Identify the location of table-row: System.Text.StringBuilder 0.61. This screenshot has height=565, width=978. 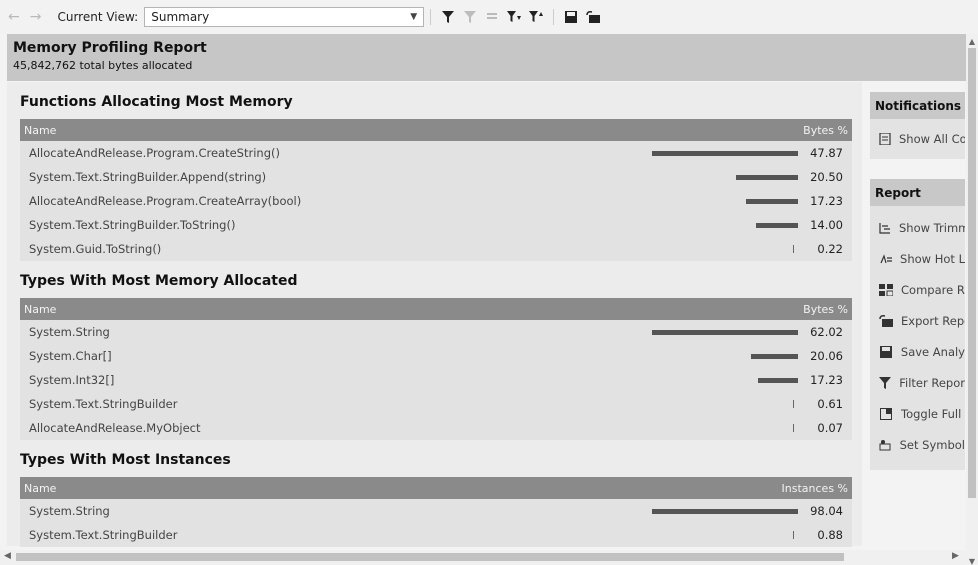
(436, 404).